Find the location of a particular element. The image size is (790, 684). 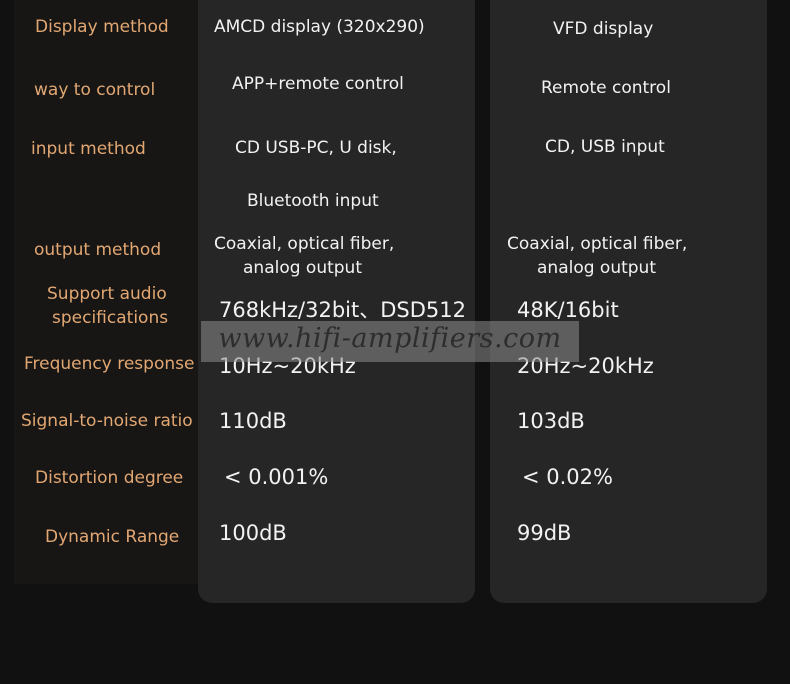

b-audio-spec: 48K/16bit is located at coordinates (568, 310).